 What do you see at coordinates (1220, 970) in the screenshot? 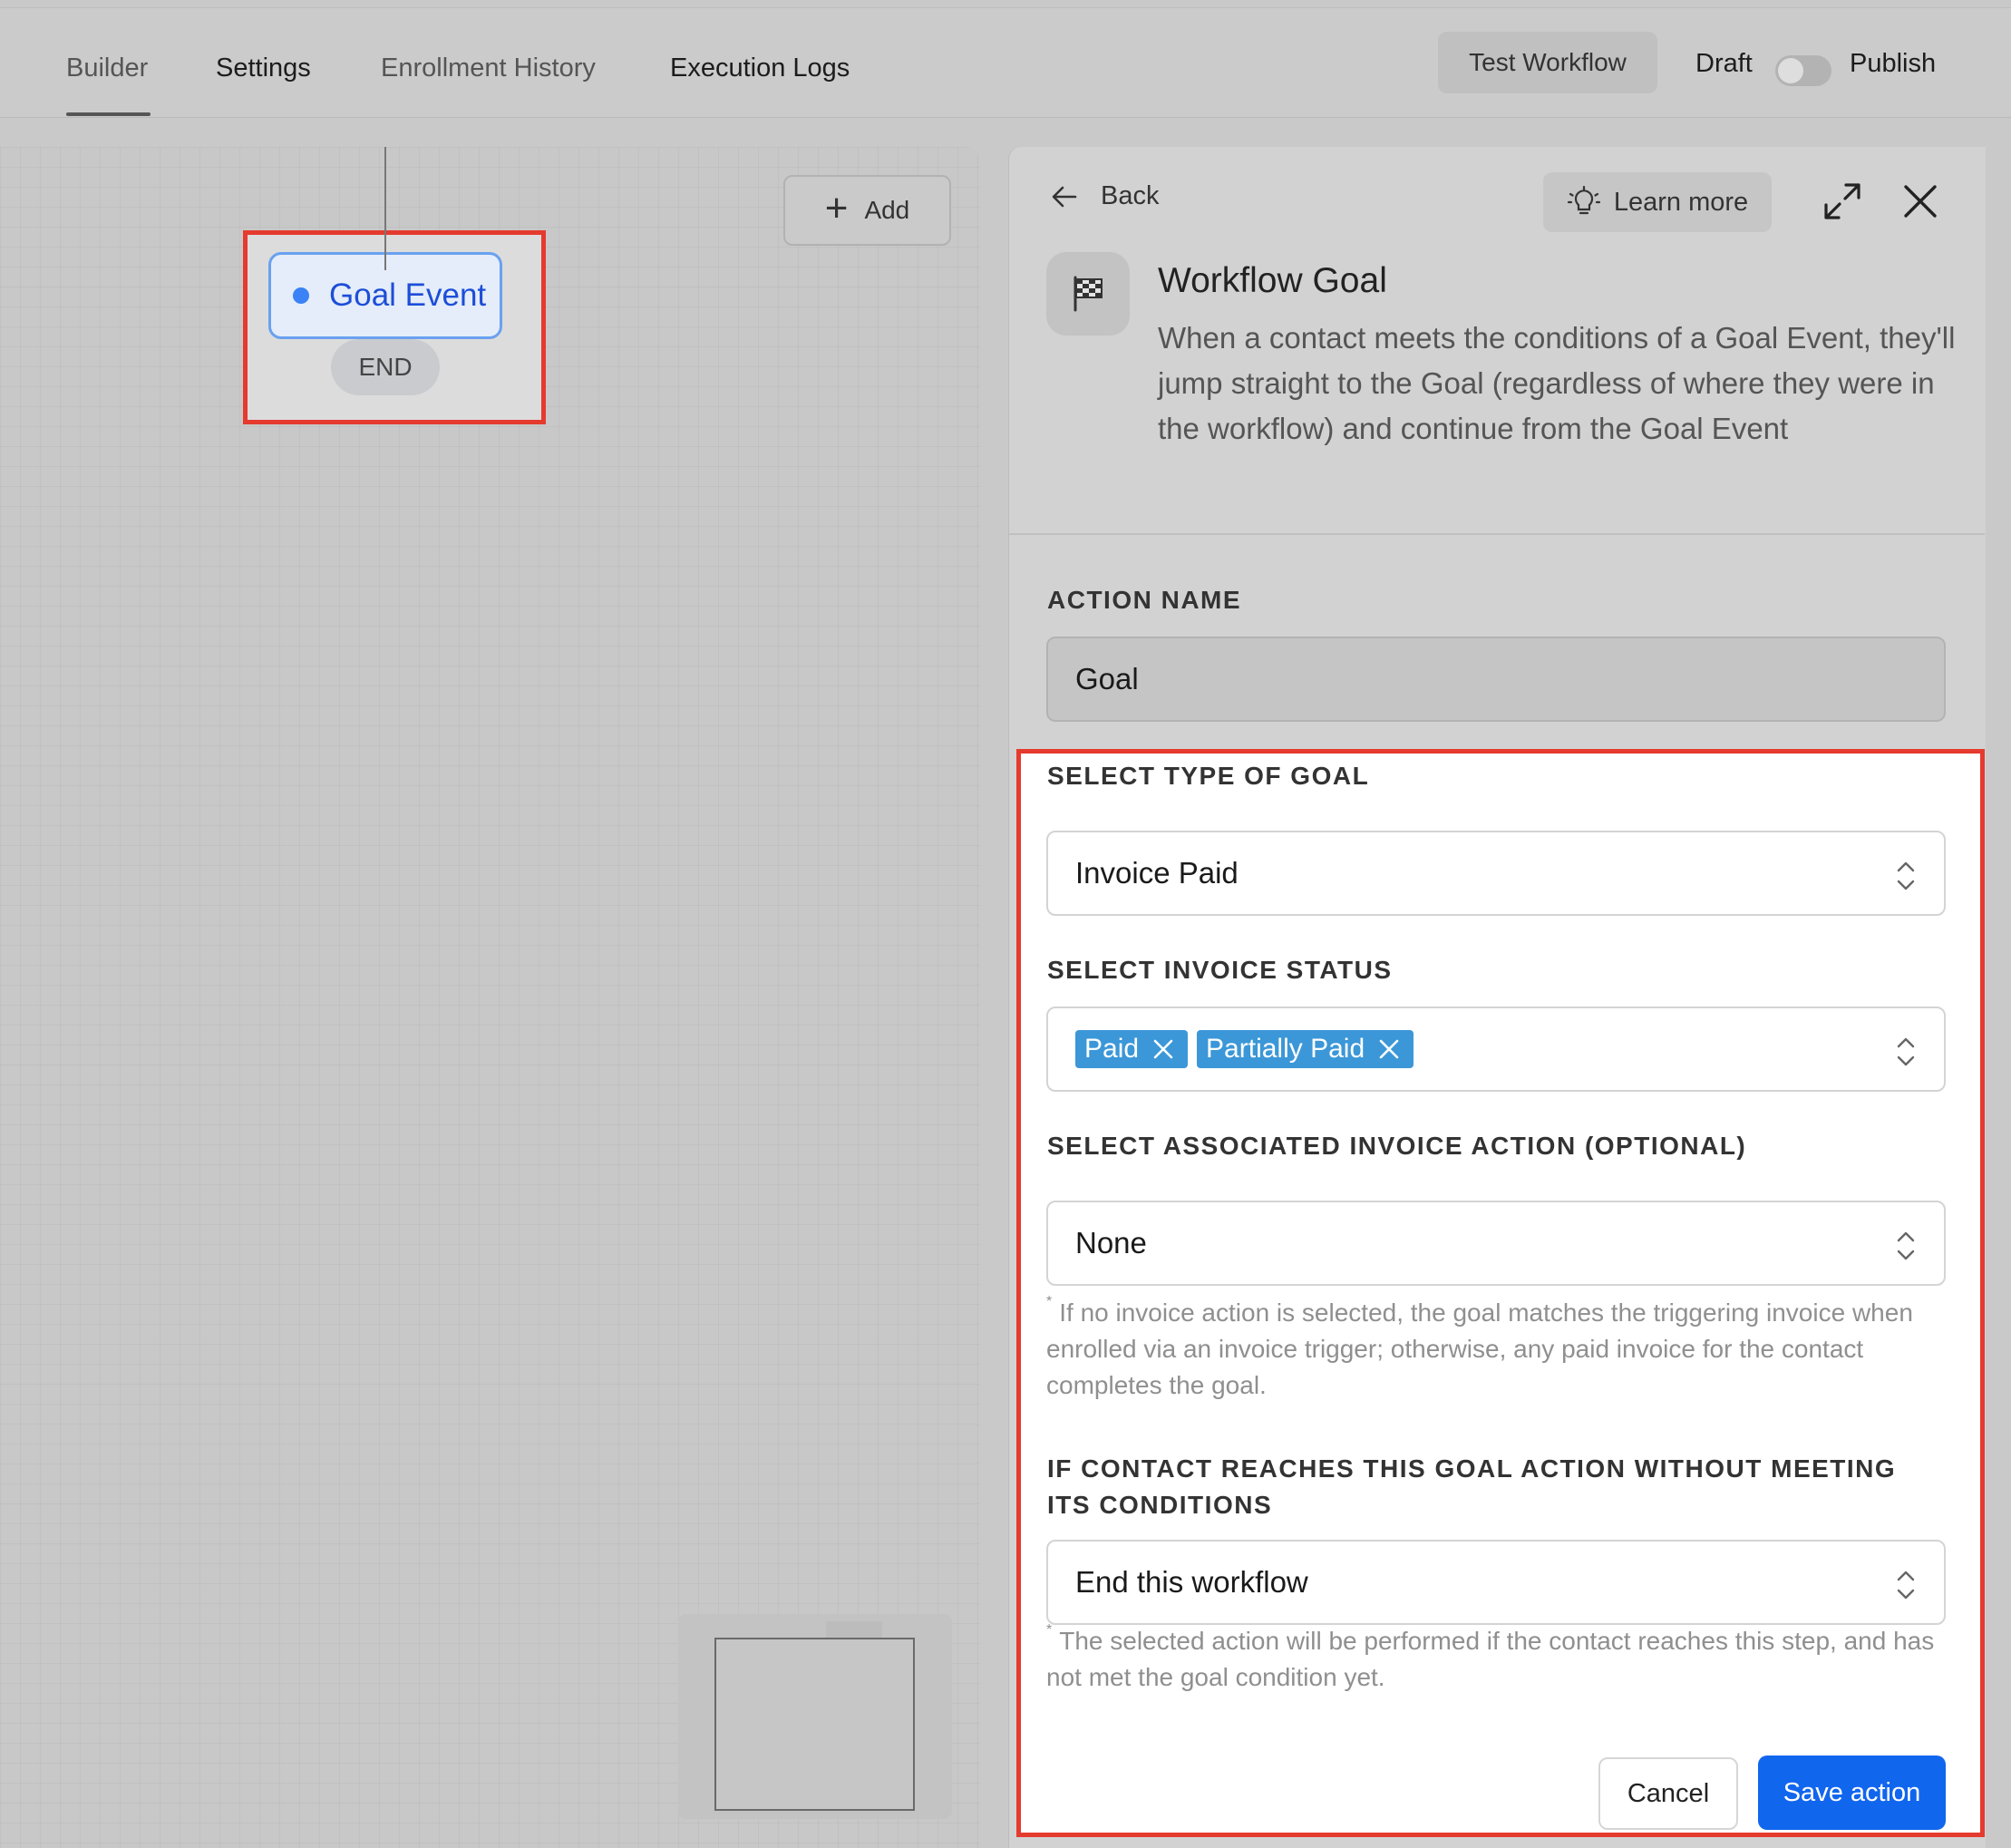
I see `invoice-status-label: SELECT INVOICE STATUS` at bounding box center [1220, 970].